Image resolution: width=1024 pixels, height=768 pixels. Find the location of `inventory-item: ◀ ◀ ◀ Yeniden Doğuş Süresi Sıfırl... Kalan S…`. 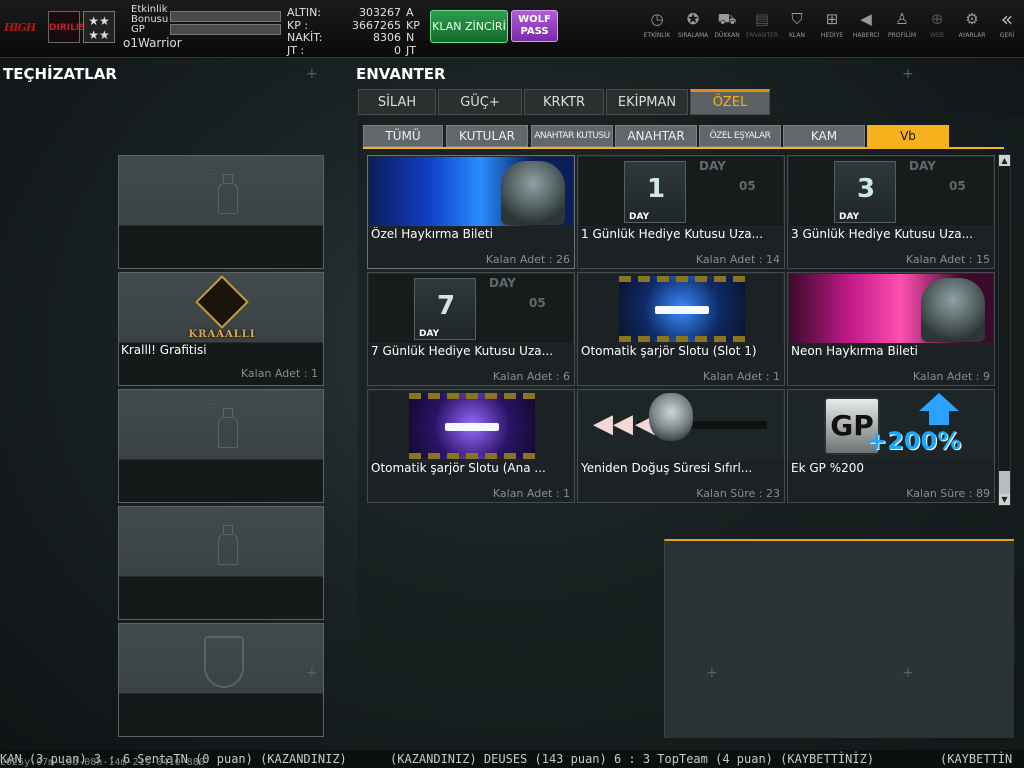

inventory-item: ◀ ◀ ◀ Yeniden Doğuş Süresi Sıfırl... Kalan S… is located at coordinates (681, 446).